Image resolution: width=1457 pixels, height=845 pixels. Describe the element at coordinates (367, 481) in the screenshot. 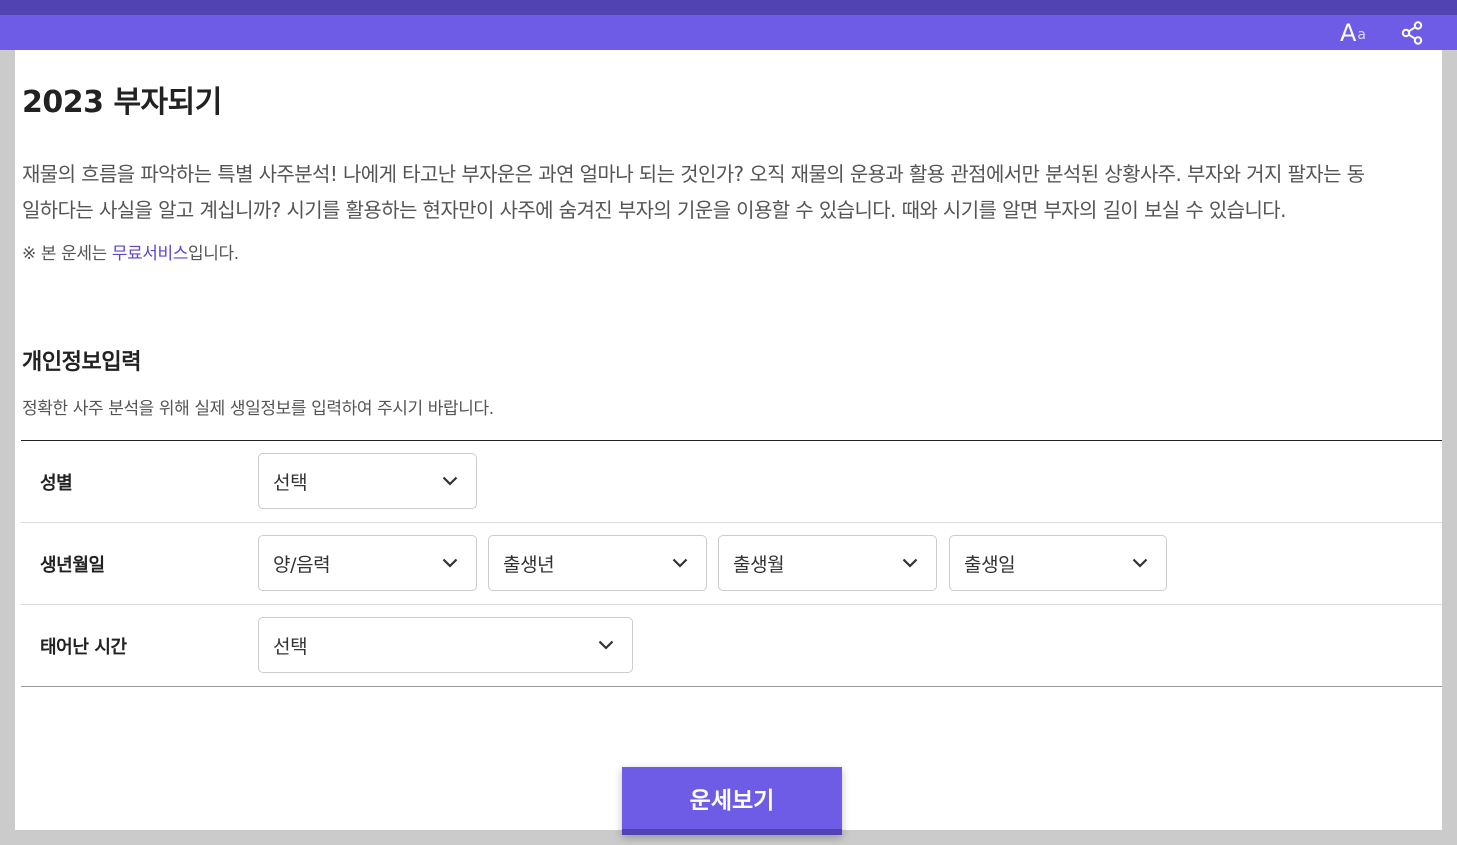

I see `gender-select: 선택` at that location.